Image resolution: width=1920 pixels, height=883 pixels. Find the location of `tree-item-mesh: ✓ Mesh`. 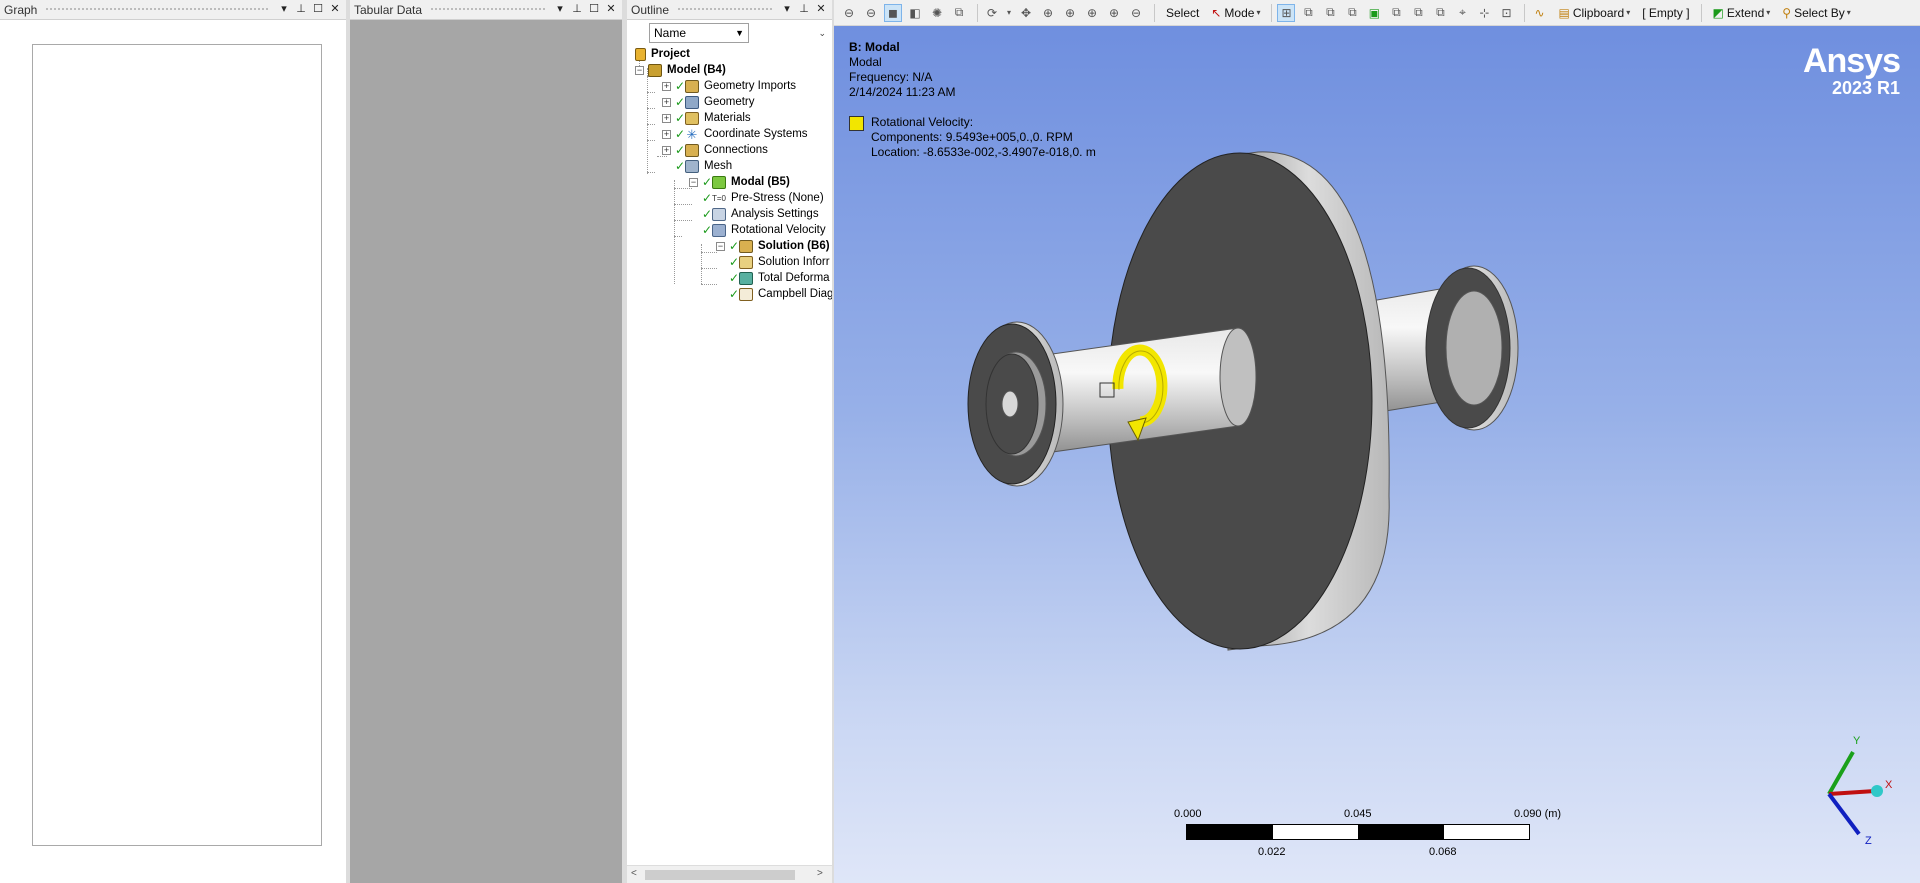

tree-item-mesh: ✓ Mesh is located at coordinates (703, 166).